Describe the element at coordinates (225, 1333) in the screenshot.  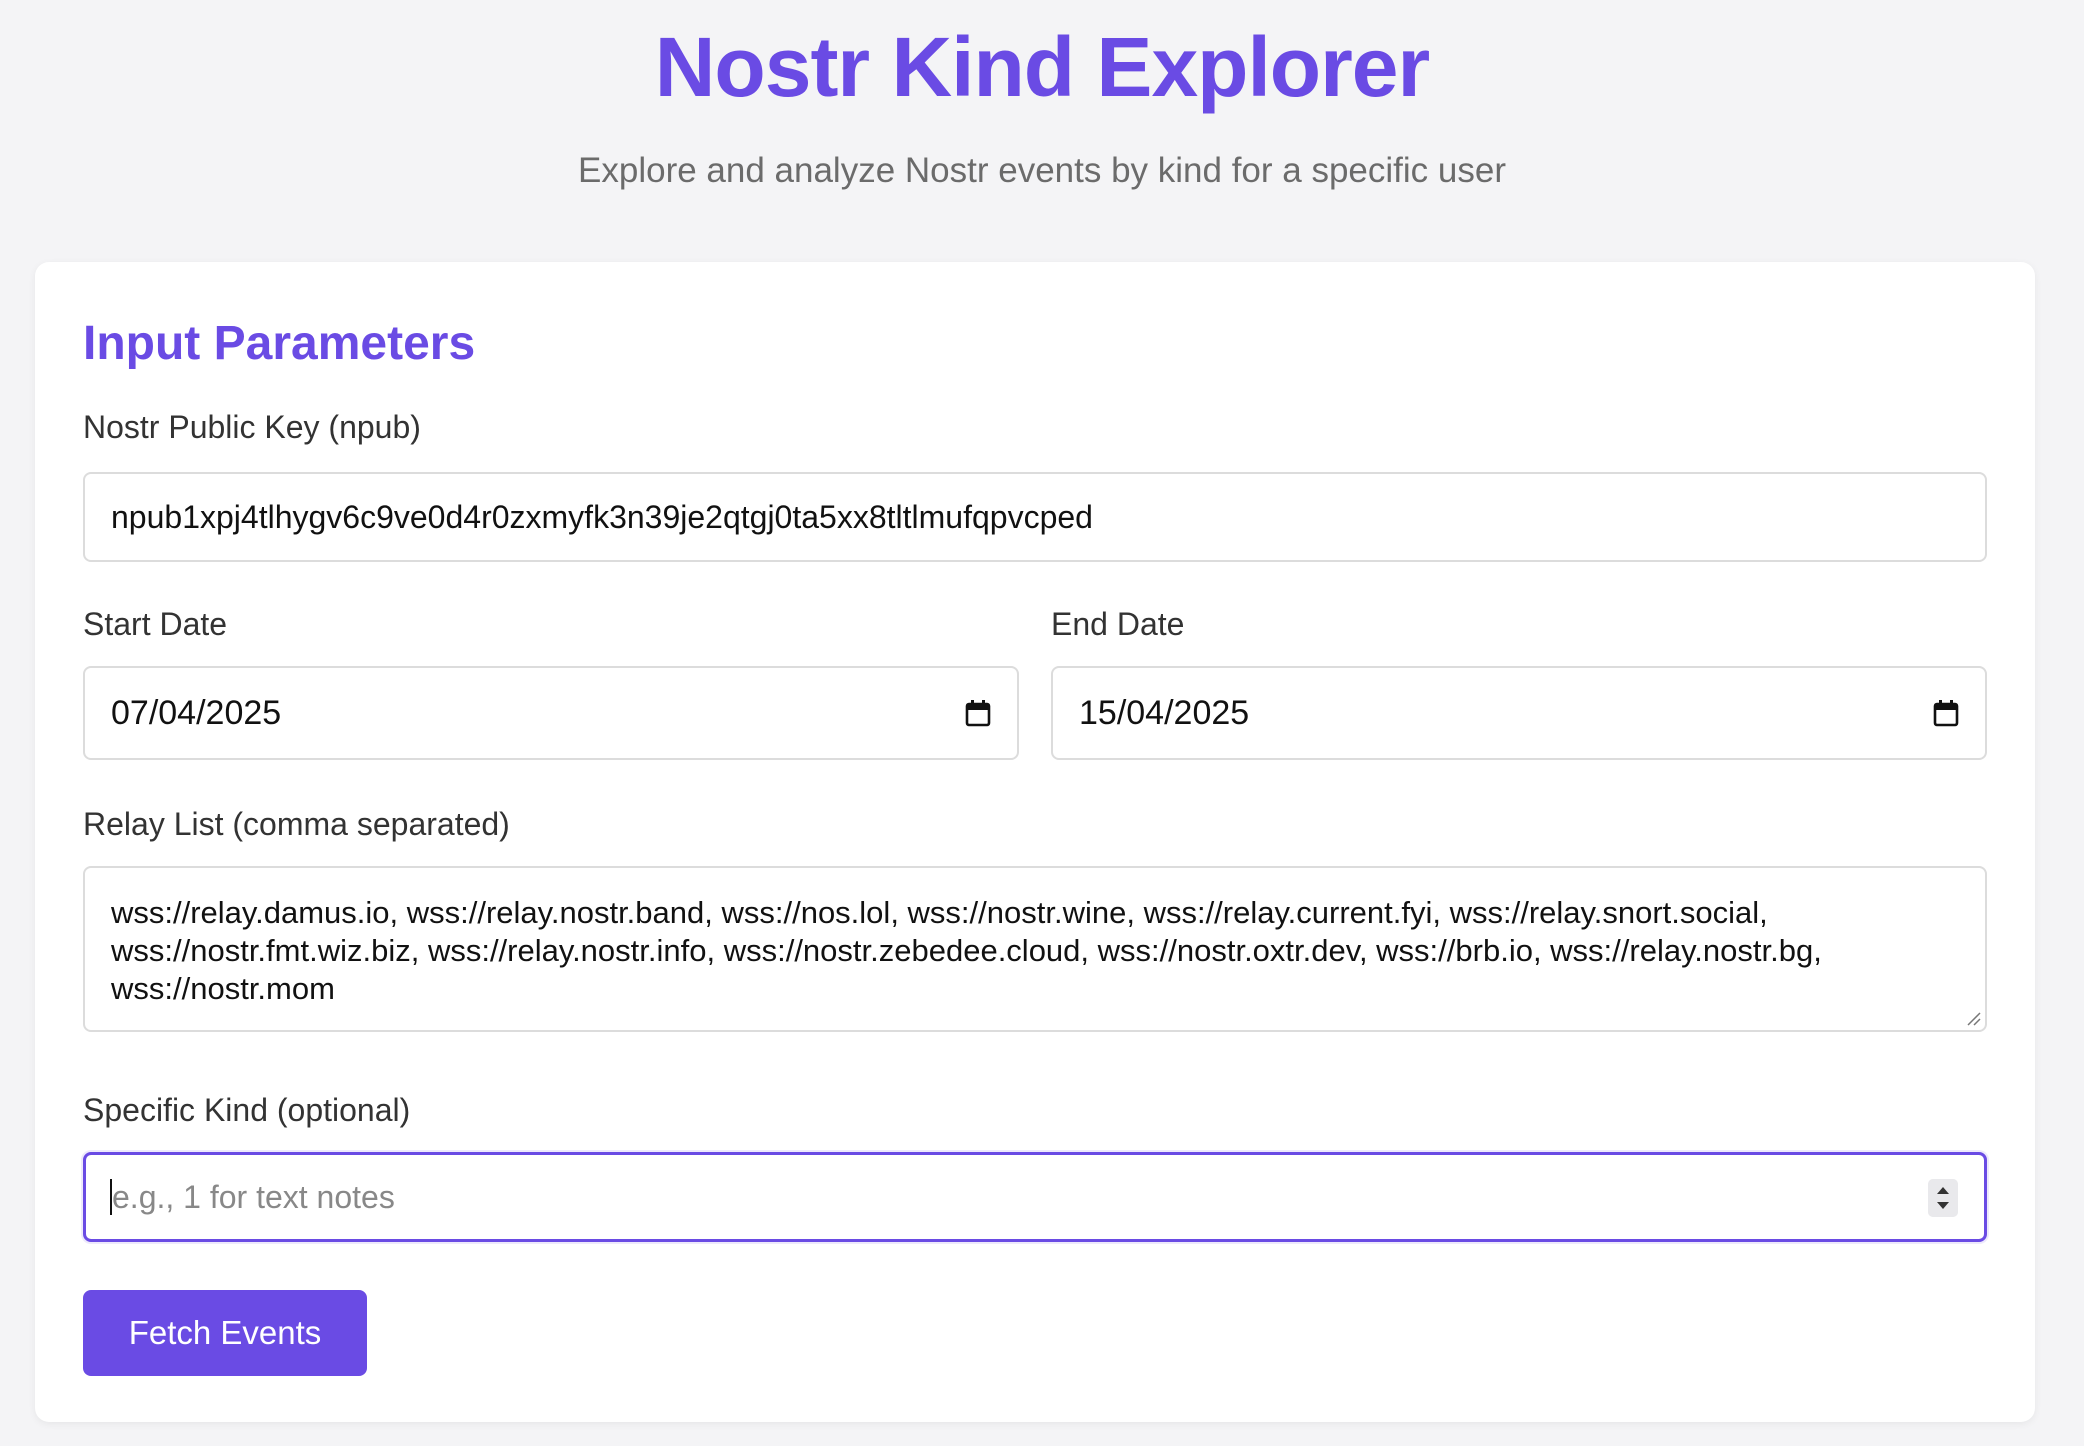
I see `fetch-events-button: Fetch Events` at that location.